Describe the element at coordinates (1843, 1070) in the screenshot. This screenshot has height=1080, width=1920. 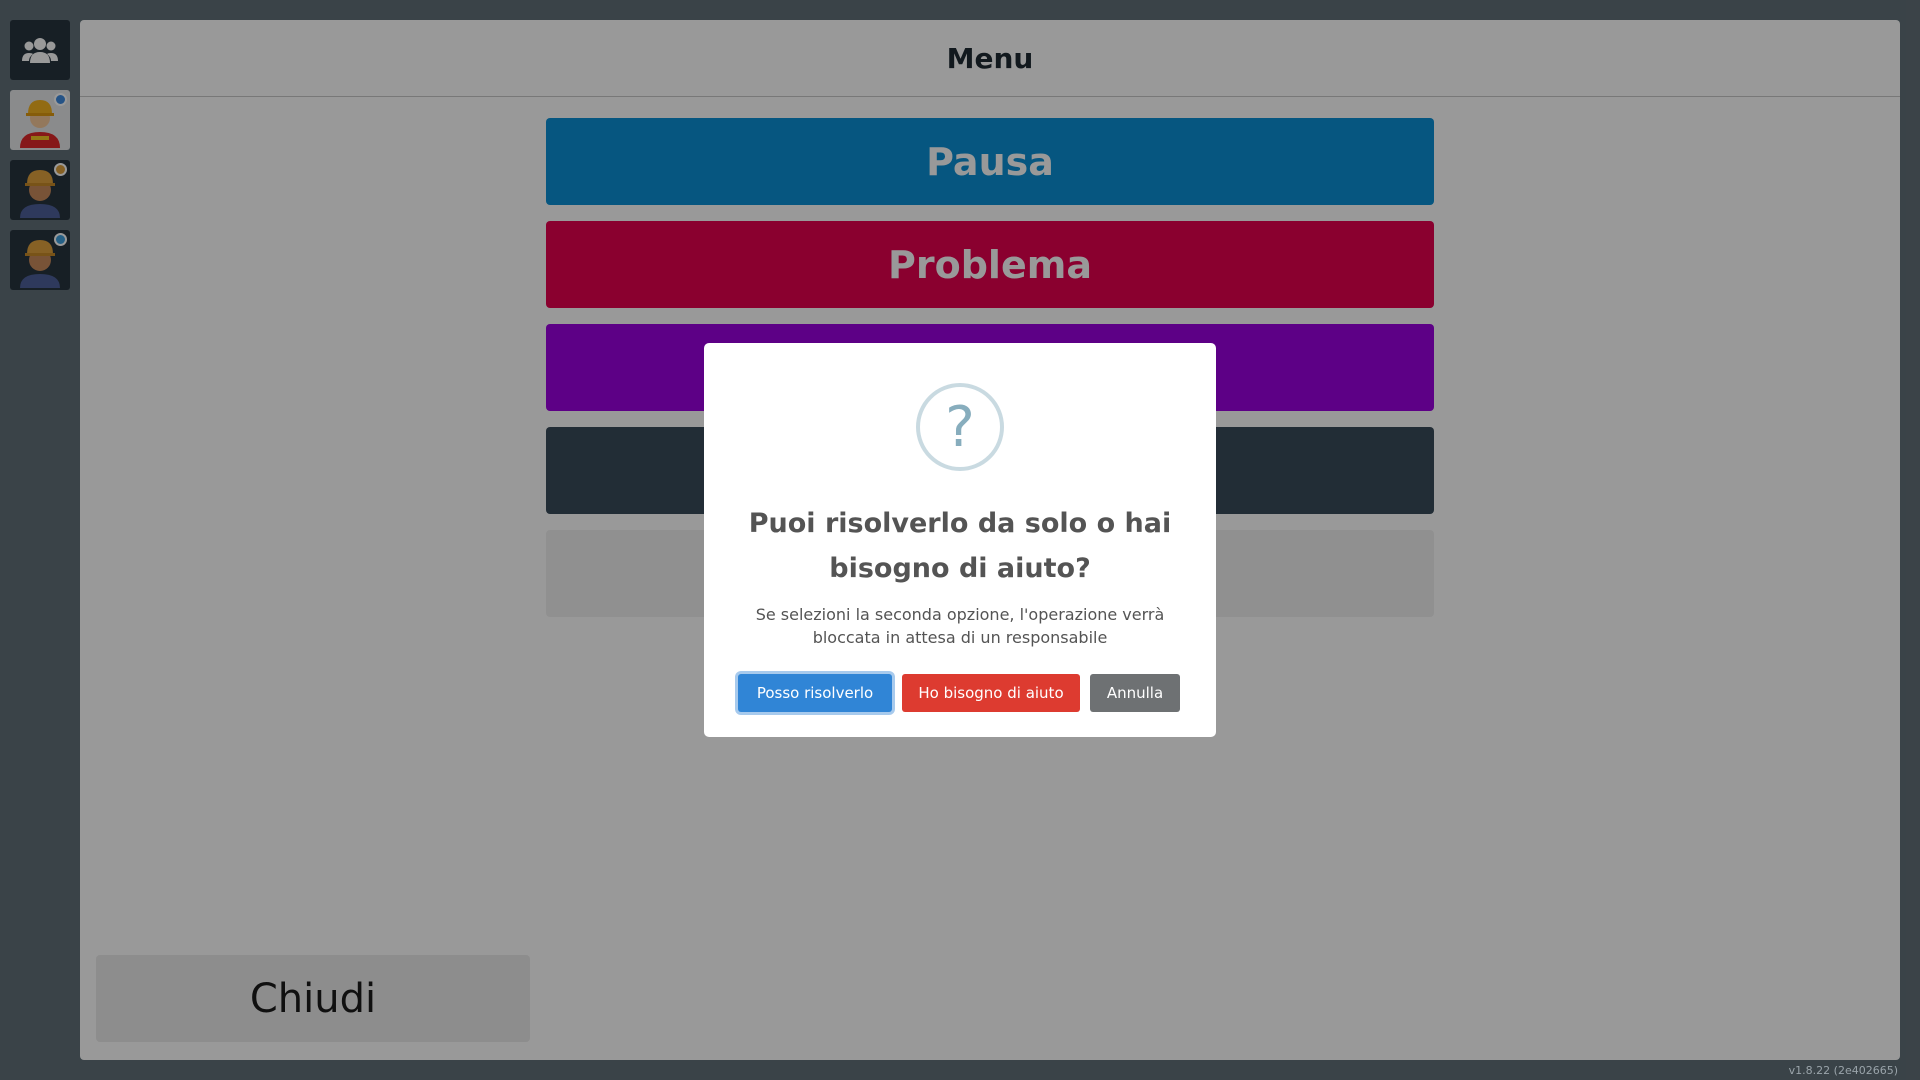
I see `version-label: v1.8.22 (2e402665)` at that location.